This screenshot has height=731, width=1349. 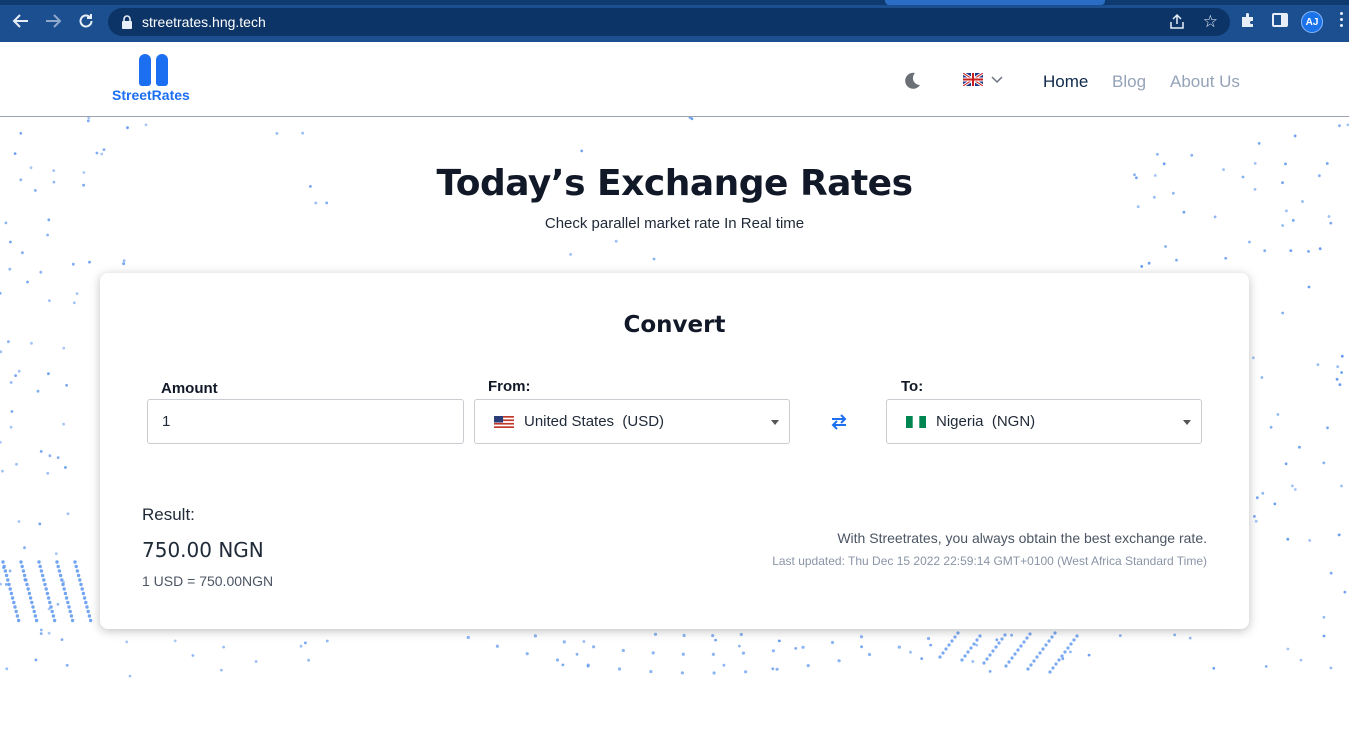 I want to click on swap-currencies-icon, so click(x=839, y=422).